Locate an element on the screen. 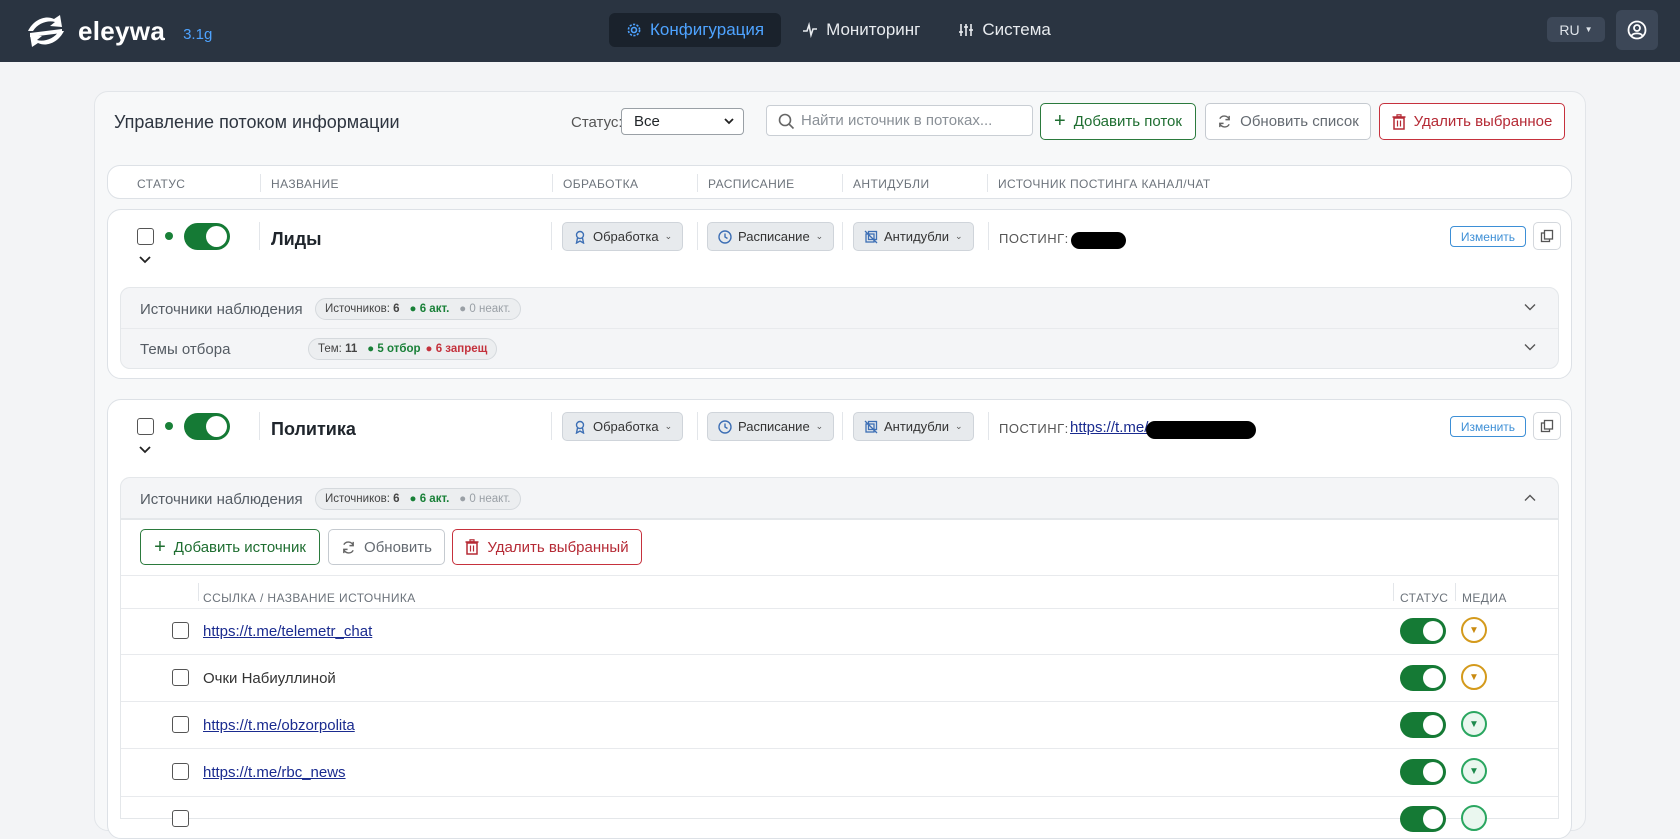 The width and height of the screenshot is (1680, 839). flow-name: Лиды is located at coordinates (296, 239).